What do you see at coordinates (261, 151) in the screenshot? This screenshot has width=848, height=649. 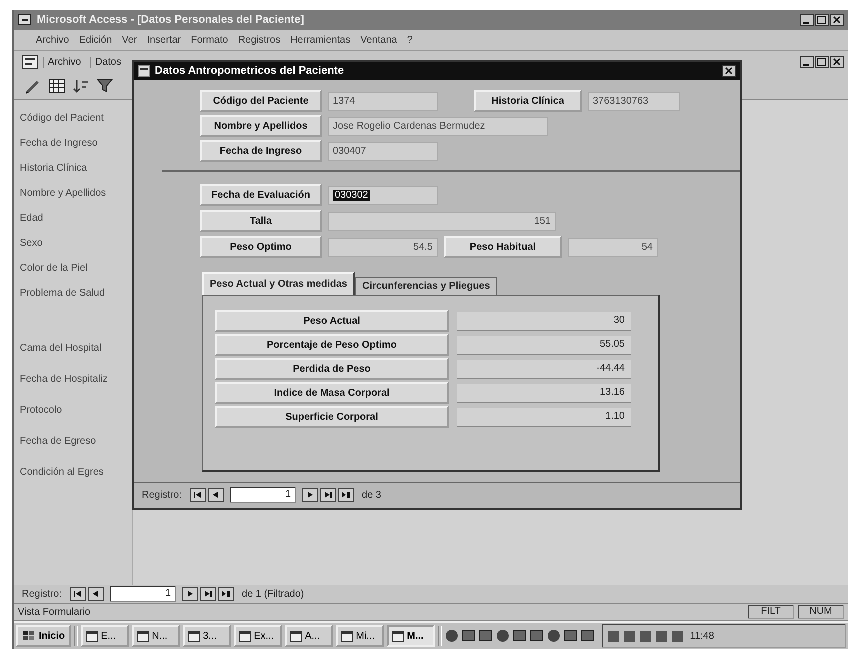 I see `field-button: Fecha de Ingreso` at bounding box center [261, 151].